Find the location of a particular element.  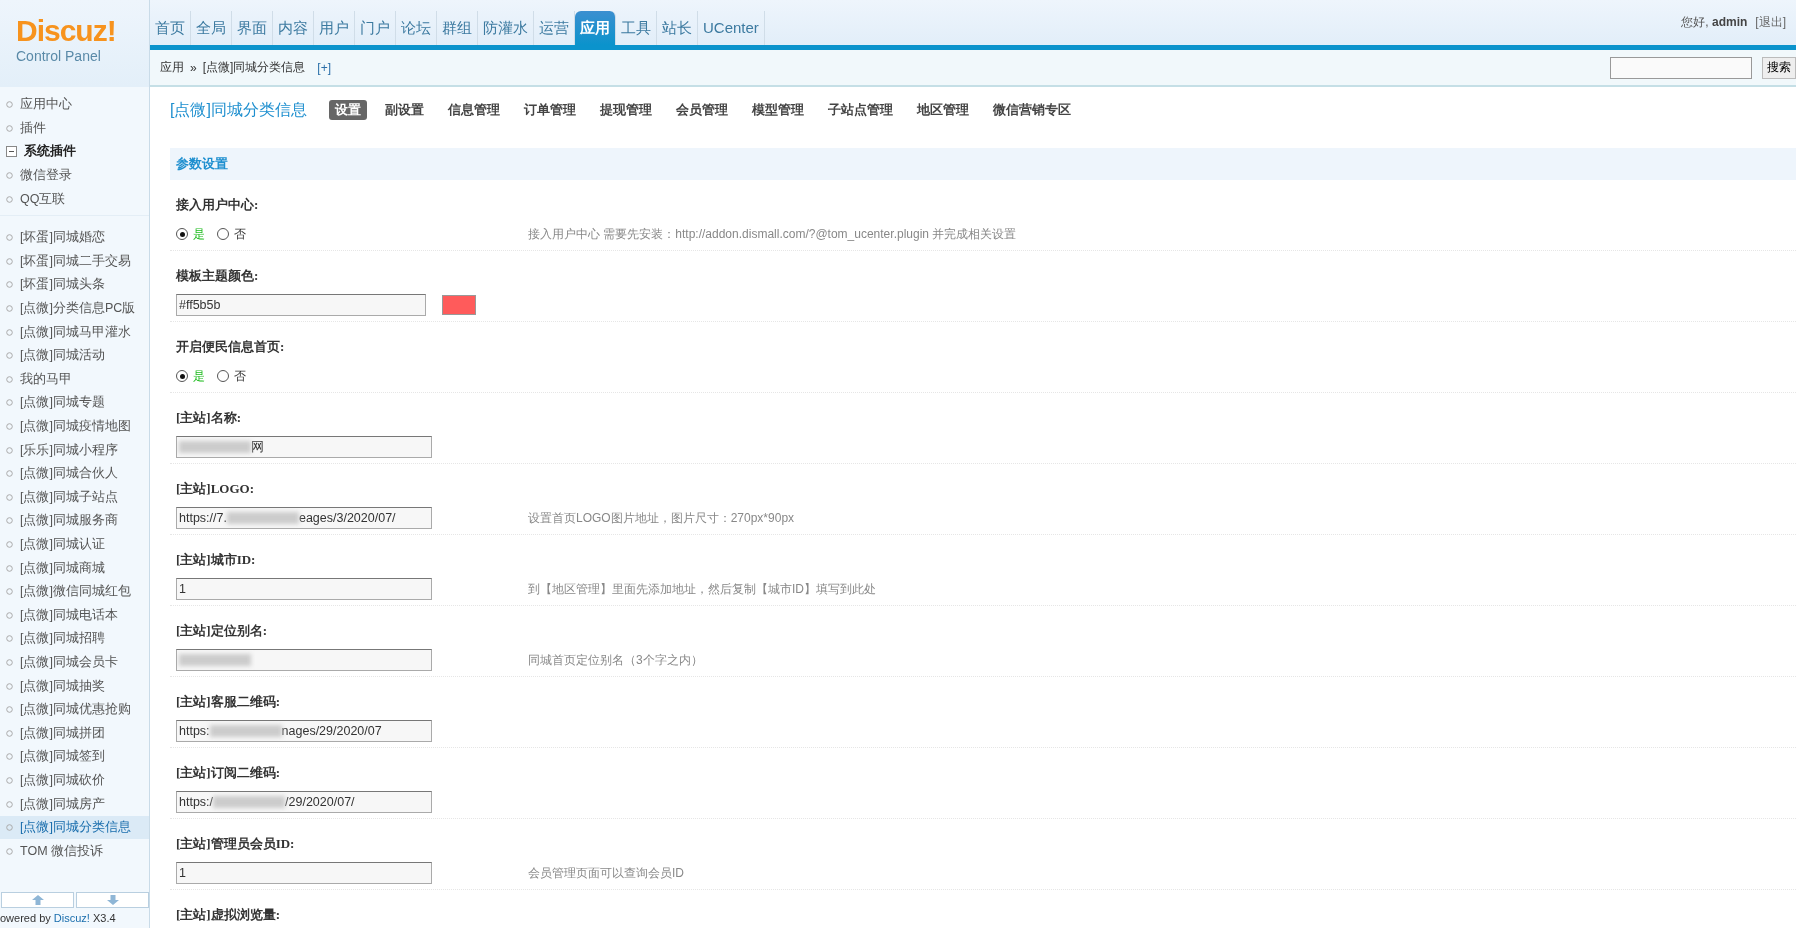

hint-text: 会员管理页面可以查询会员ID is located at coordinates (606, 873).